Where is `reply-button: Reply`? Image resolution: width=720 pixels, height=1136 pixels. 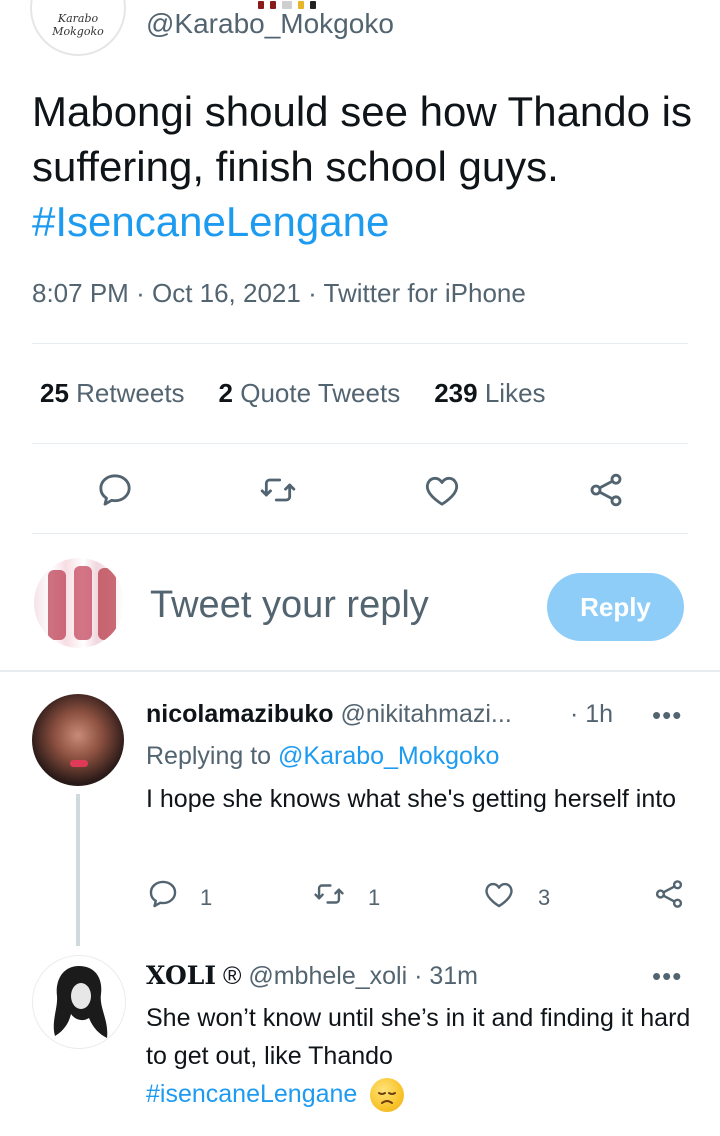
reply-button: Reply is located at coordinates (615, 607).